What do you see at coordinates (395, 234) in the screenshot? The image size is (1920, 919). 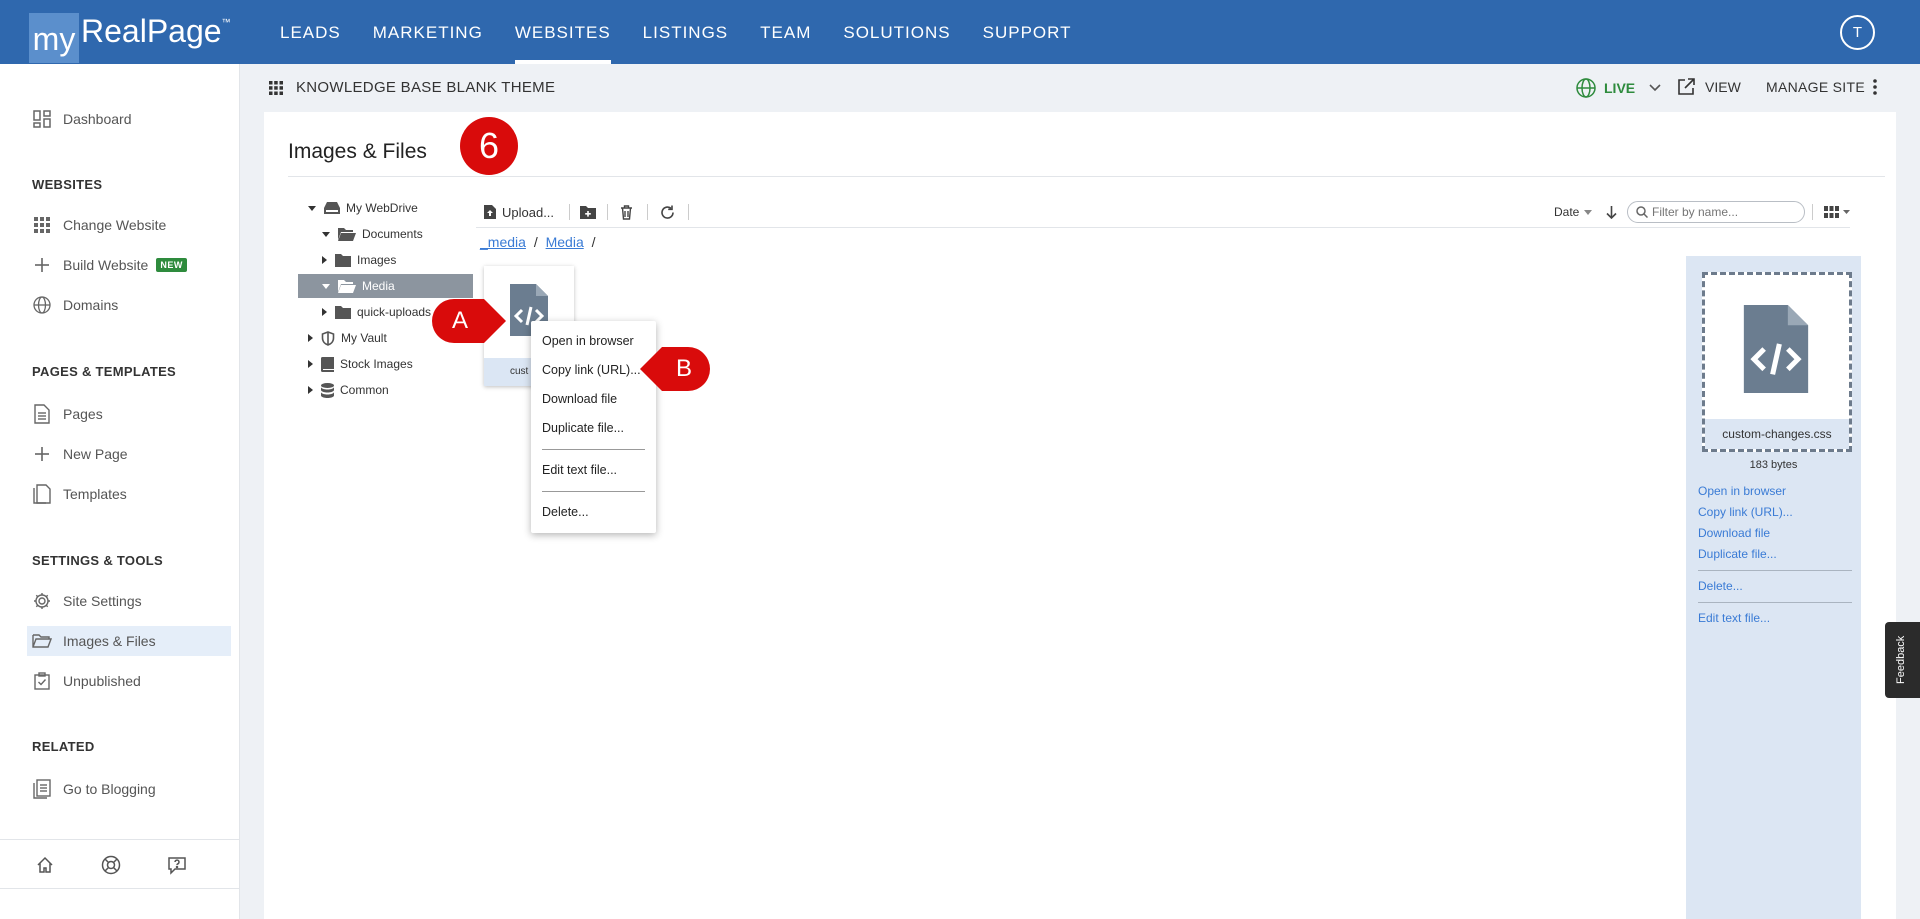 I see `tree-documents: Documents` at bounding box center [395, 234].